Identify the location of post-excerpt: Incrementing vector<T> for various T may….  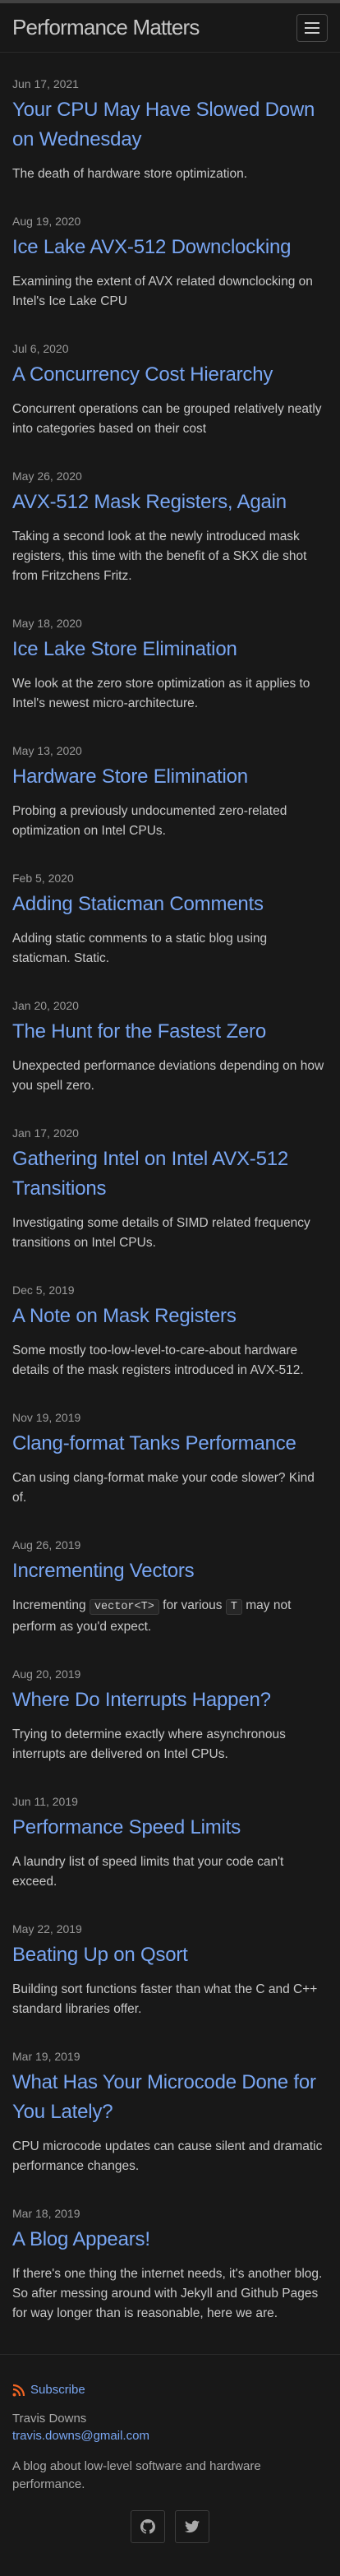
(170, 1616).